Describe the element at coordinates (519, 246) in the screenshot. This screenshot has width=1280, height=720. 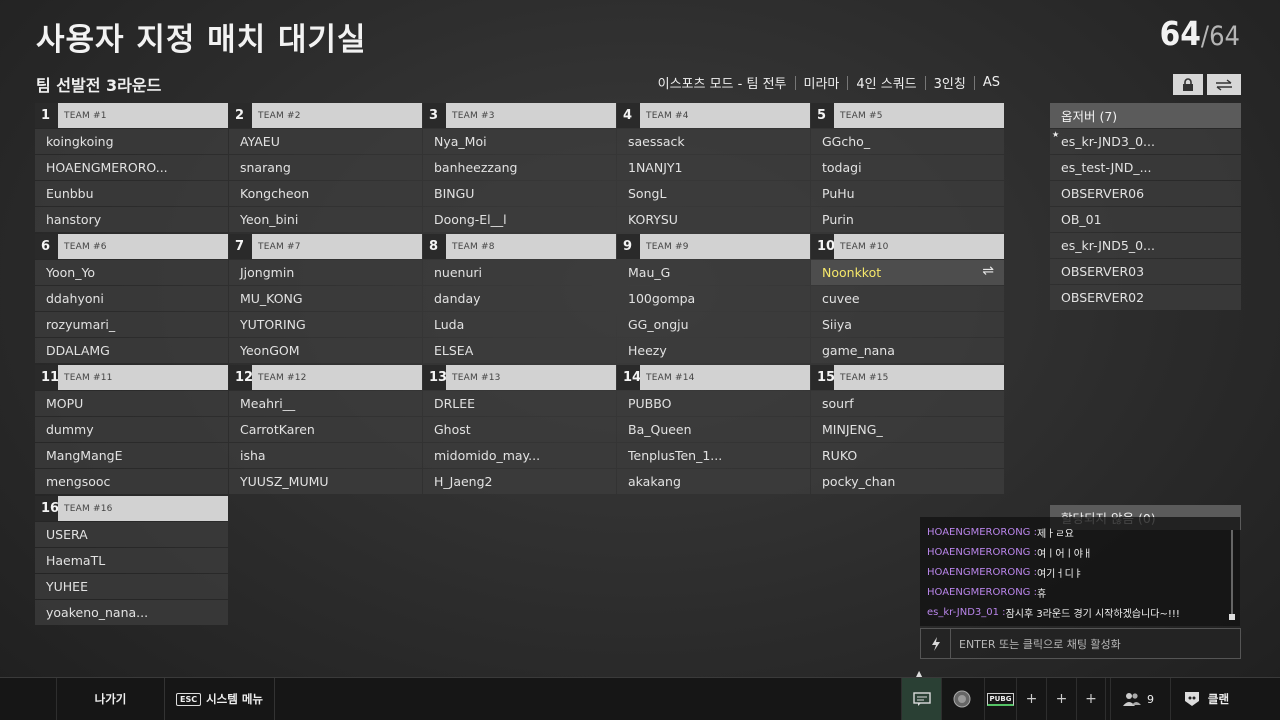
I see `team-header: 8 TEAM #8` at that location.